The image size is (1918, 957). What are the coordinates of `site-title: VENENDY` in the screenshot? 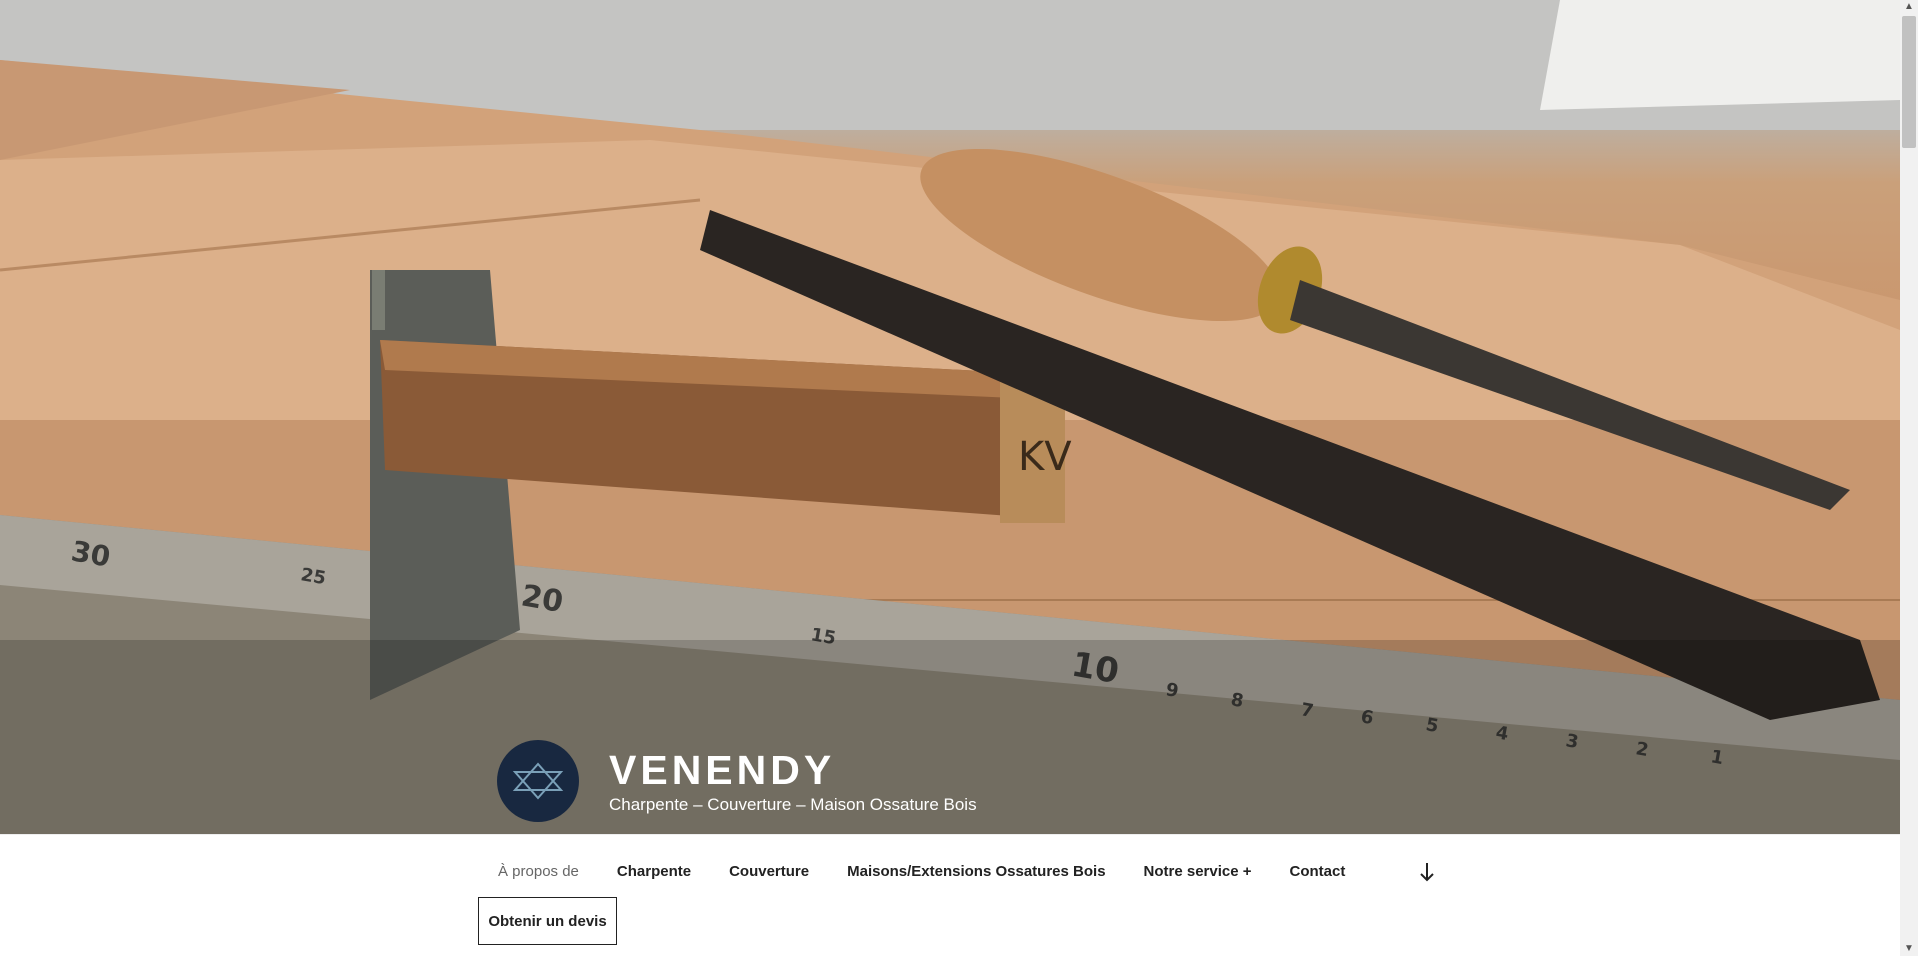 It's located at (793, 770).